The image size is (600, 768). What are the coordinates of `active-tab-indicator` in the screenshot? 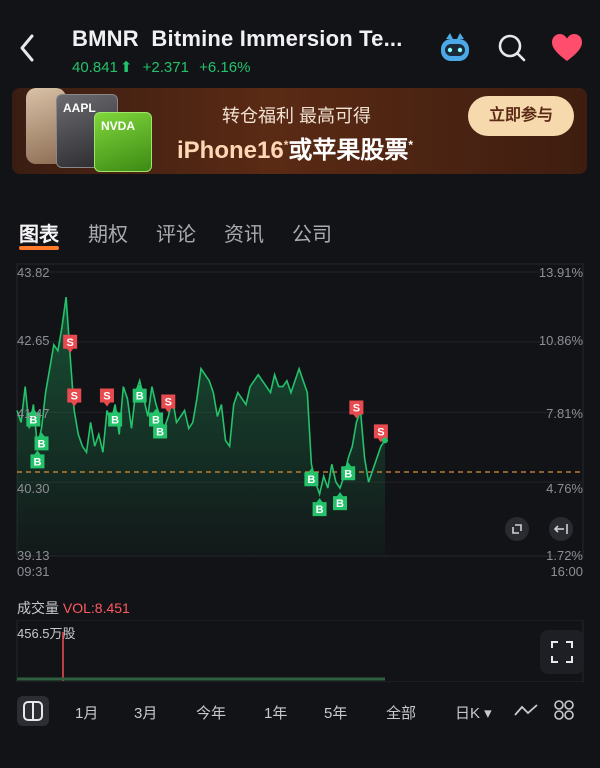 It's located at (39, 248).